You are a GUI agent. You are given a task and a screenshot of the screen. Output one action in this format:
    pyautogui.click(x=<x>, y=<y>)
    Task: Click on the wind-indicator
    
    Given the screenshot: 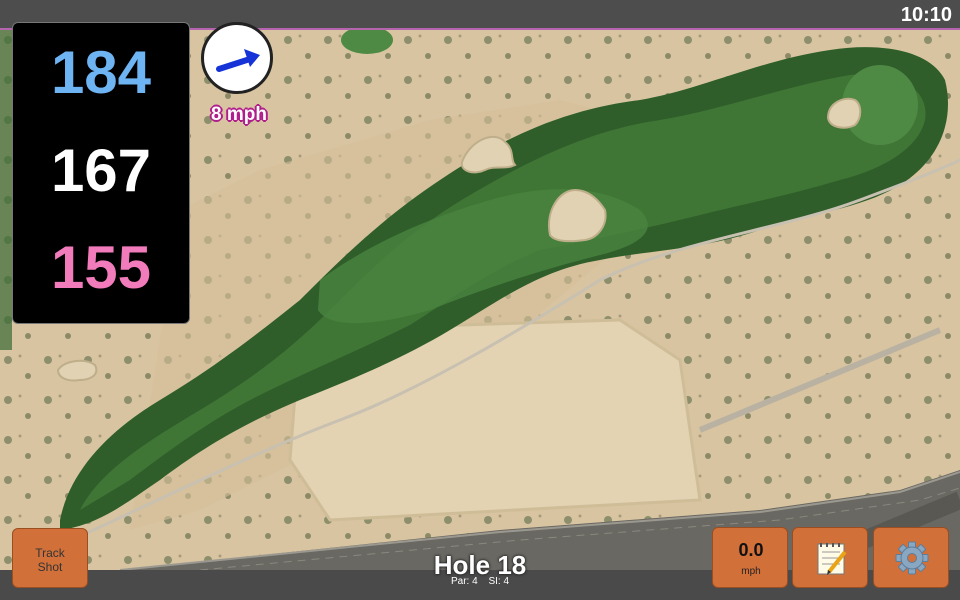 What is the action you would take?
    pyautogui.click(x=237, y=58)
    